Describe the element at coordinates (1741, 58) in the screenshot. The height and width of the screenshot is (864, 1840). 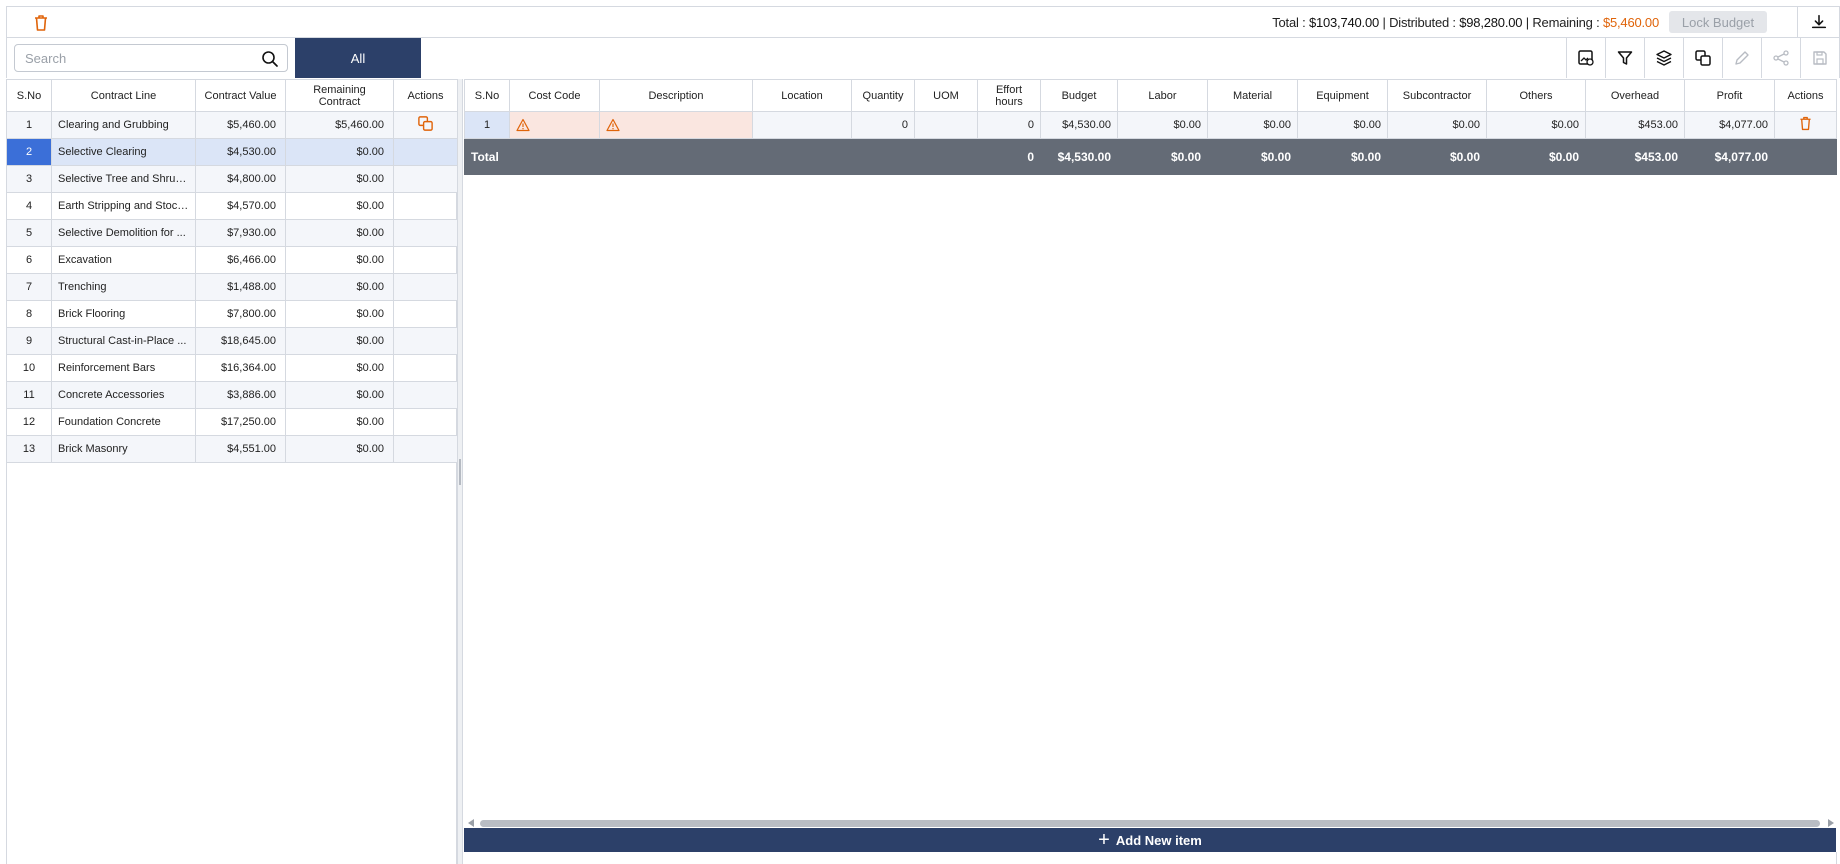
I see `edit-button` at that location.